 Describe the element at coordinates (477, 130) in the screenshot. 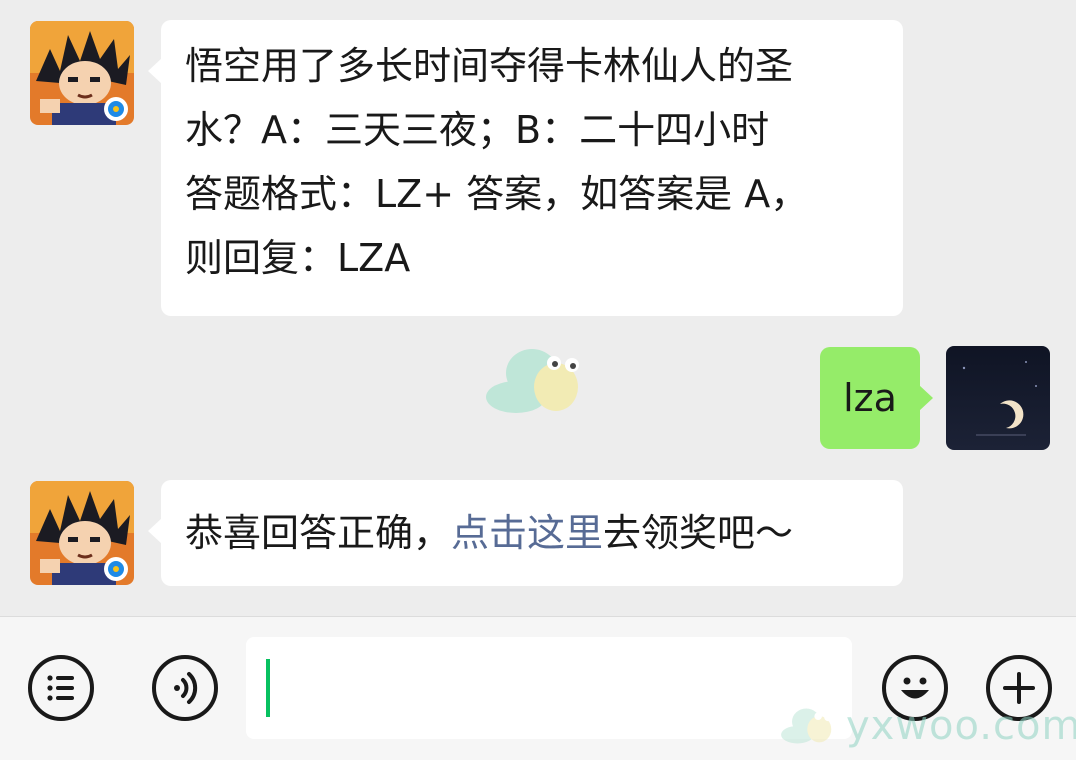

I see `message-line: 水？A：三天三夜；B：二十四小时` at that location.